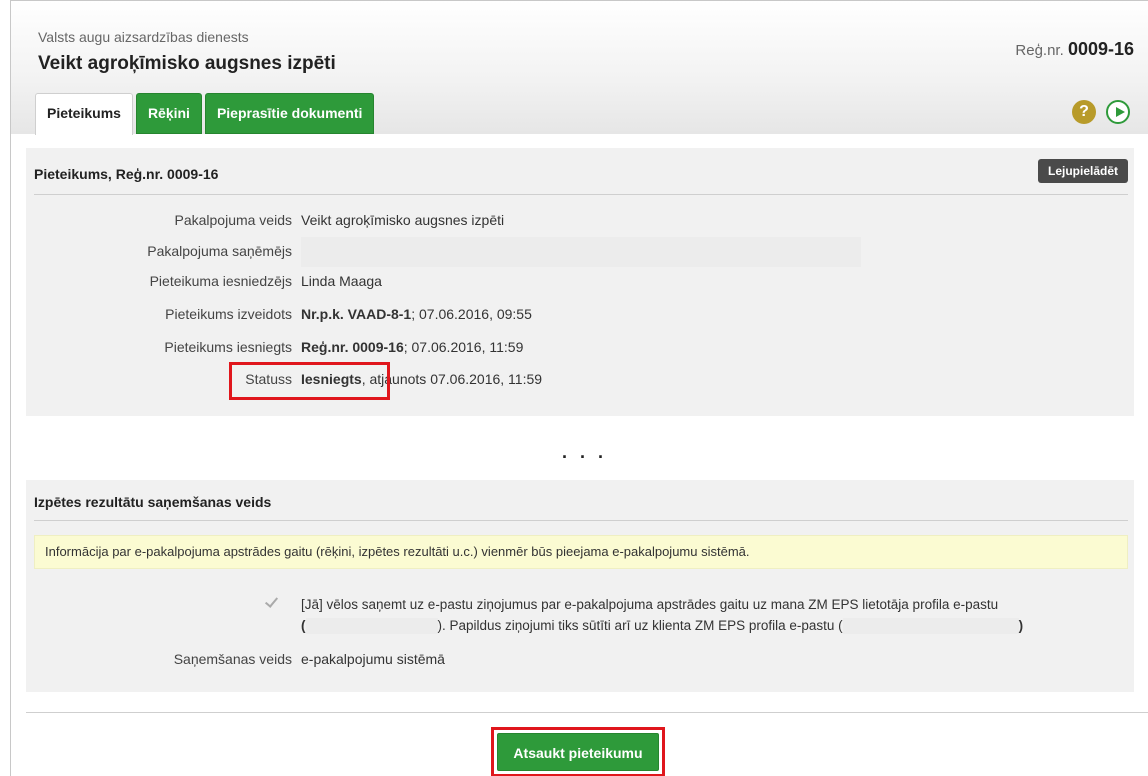 This screenshot has width=1148, height=776. I want to click on field-label: Pieteikums izveidots, so click(228, 314).